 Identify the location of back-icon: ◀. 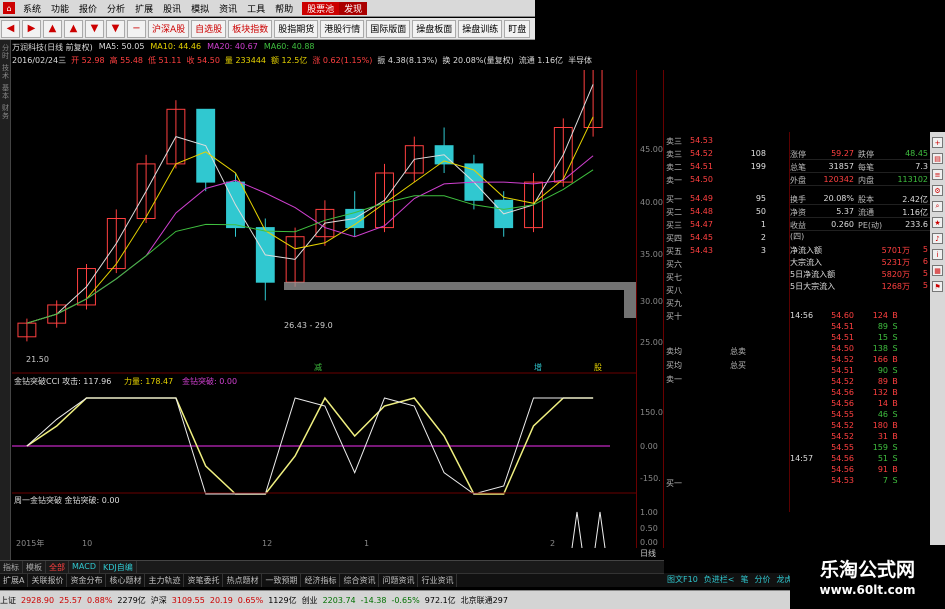
(10, 28).